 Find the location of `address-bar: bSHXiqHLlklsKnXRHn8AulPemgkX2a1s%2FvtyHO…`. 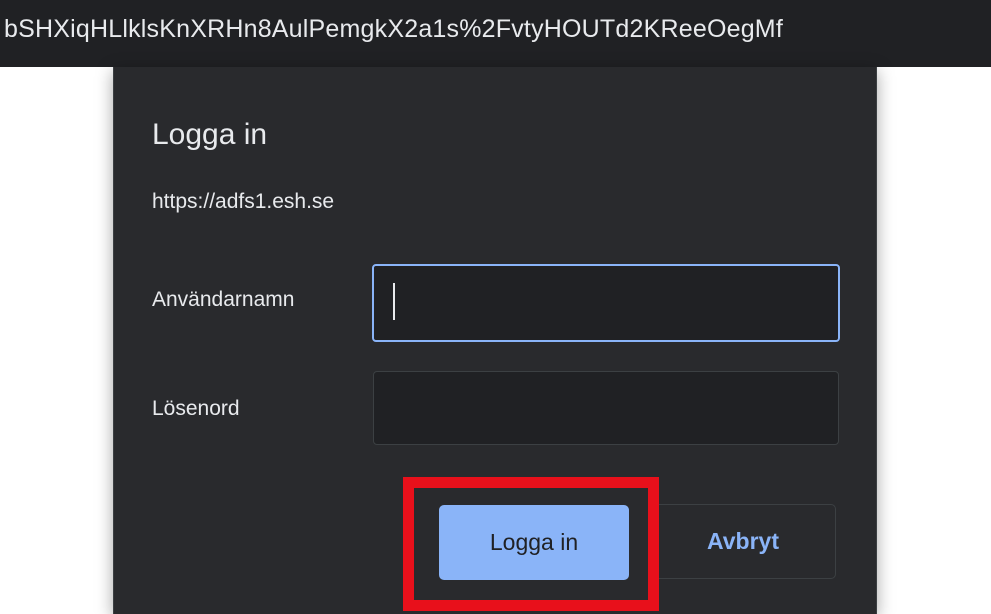

address-bar: bSHXiqHLlklsKnXRHn8AulPemgkX2a1s%2FvtyHO… is located at coordinates (495, 33).